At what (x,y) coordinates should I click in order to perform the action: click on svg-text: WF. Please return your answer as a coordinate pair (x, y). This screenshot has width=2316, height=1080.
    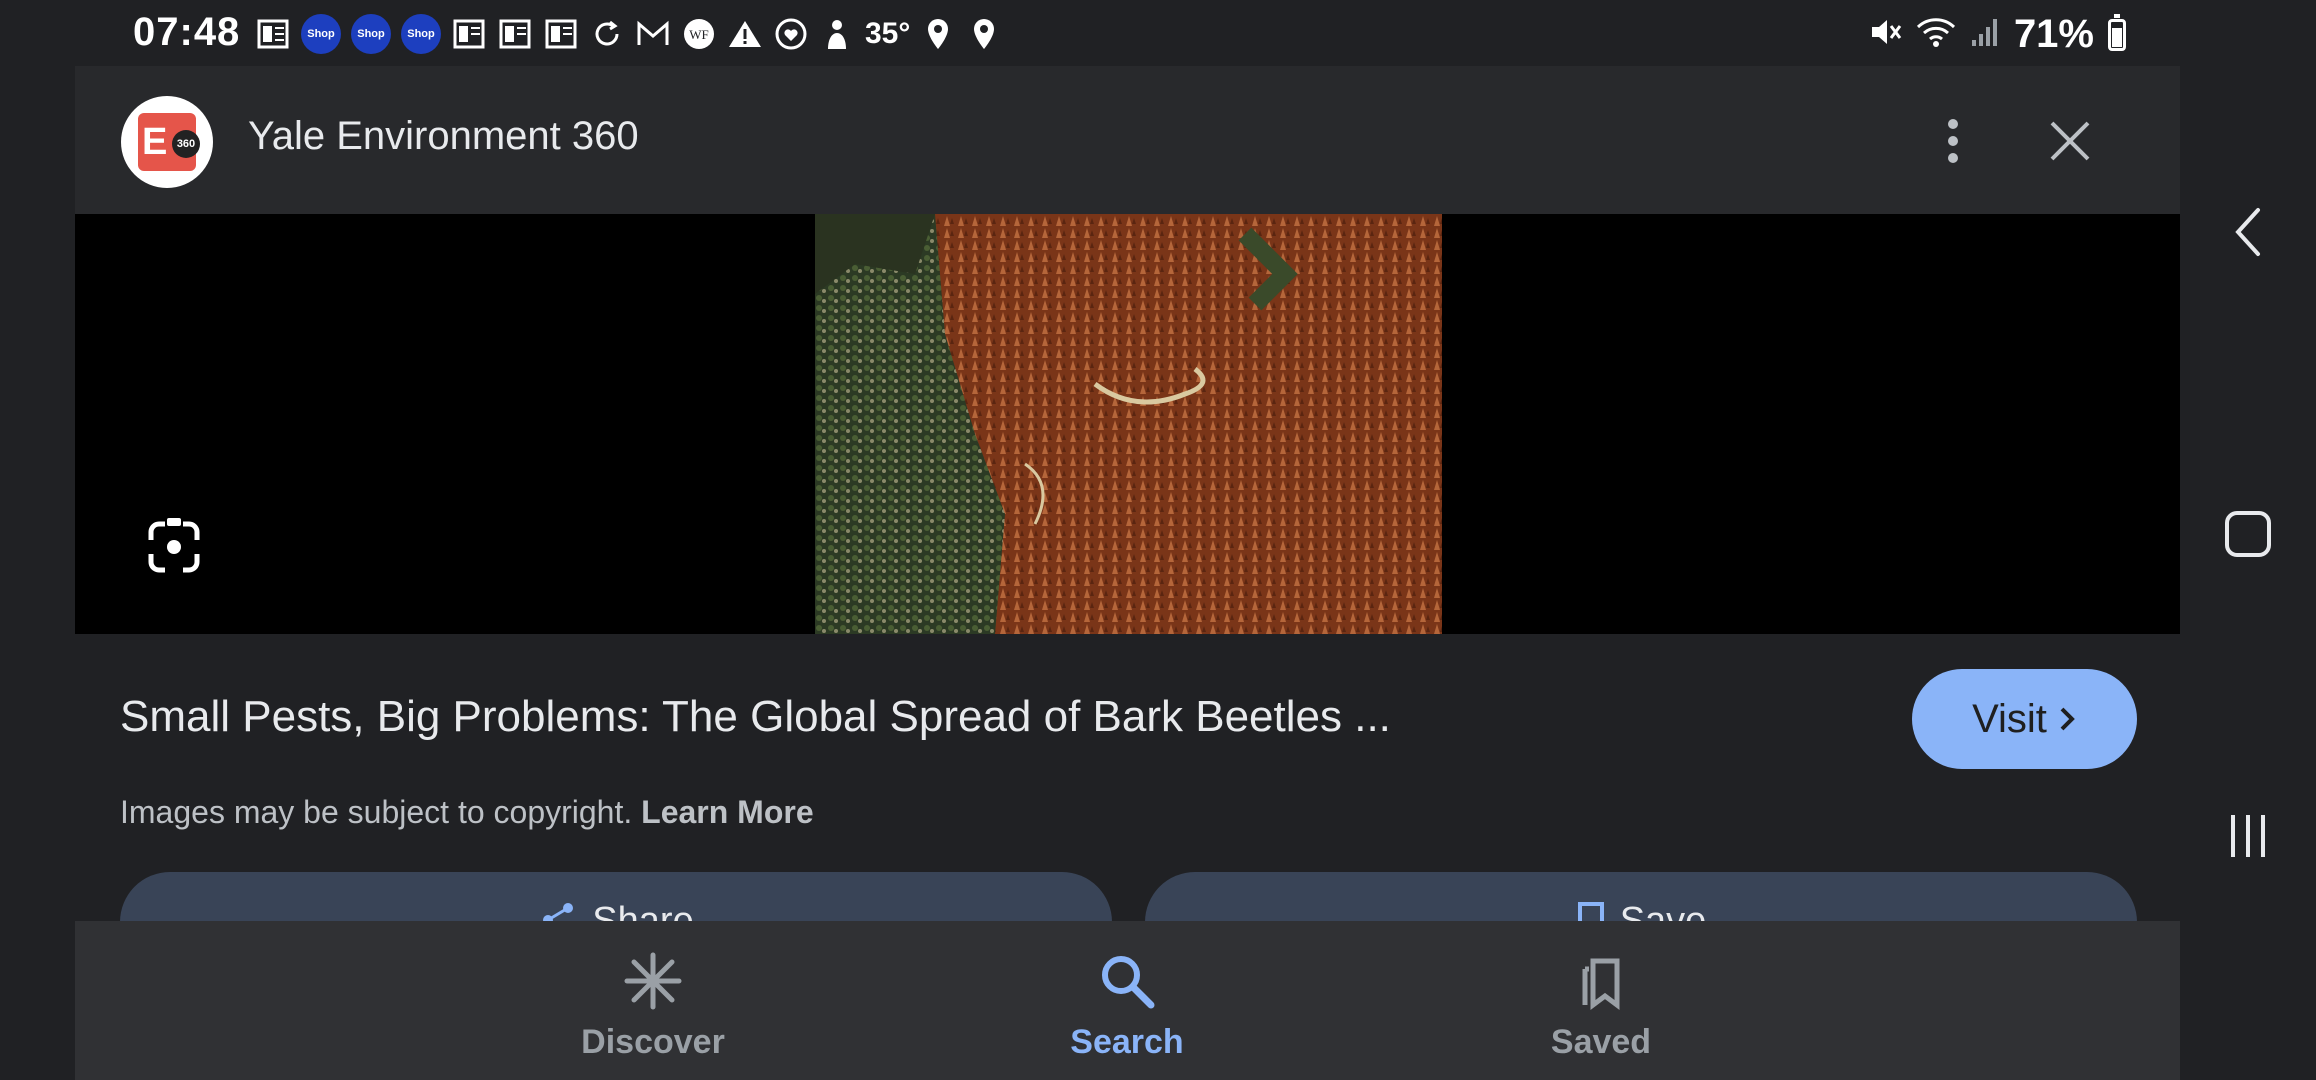
    Looking at the image, I should click on (699, 34).